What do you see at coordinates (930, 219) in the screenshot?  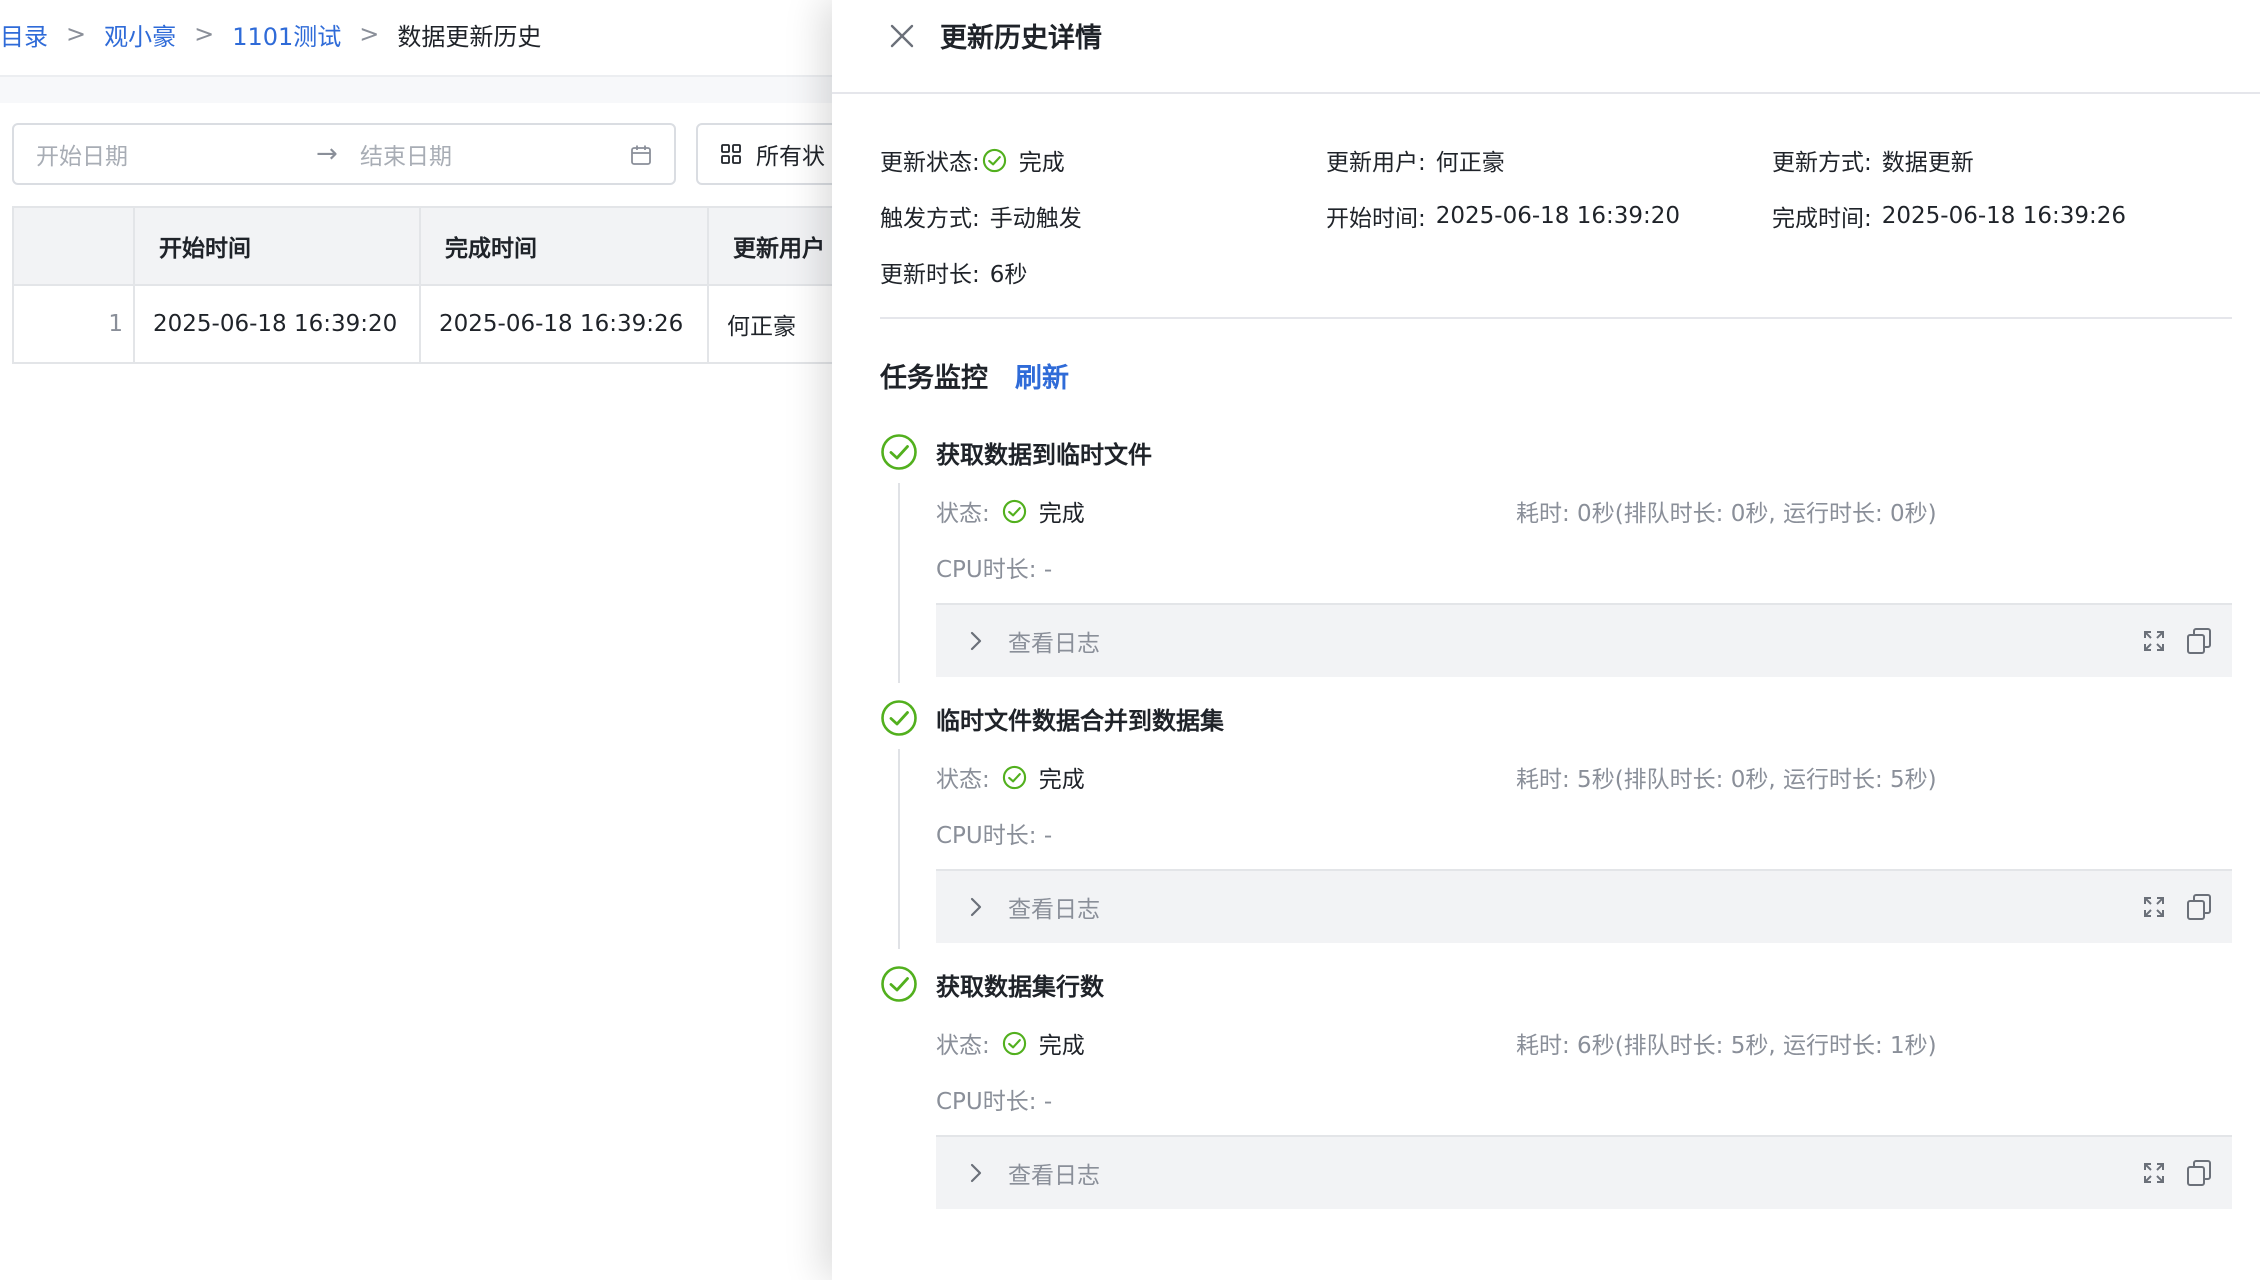 I see `info-trigger-label: 触发方式:` at bounding box center [930, 219].